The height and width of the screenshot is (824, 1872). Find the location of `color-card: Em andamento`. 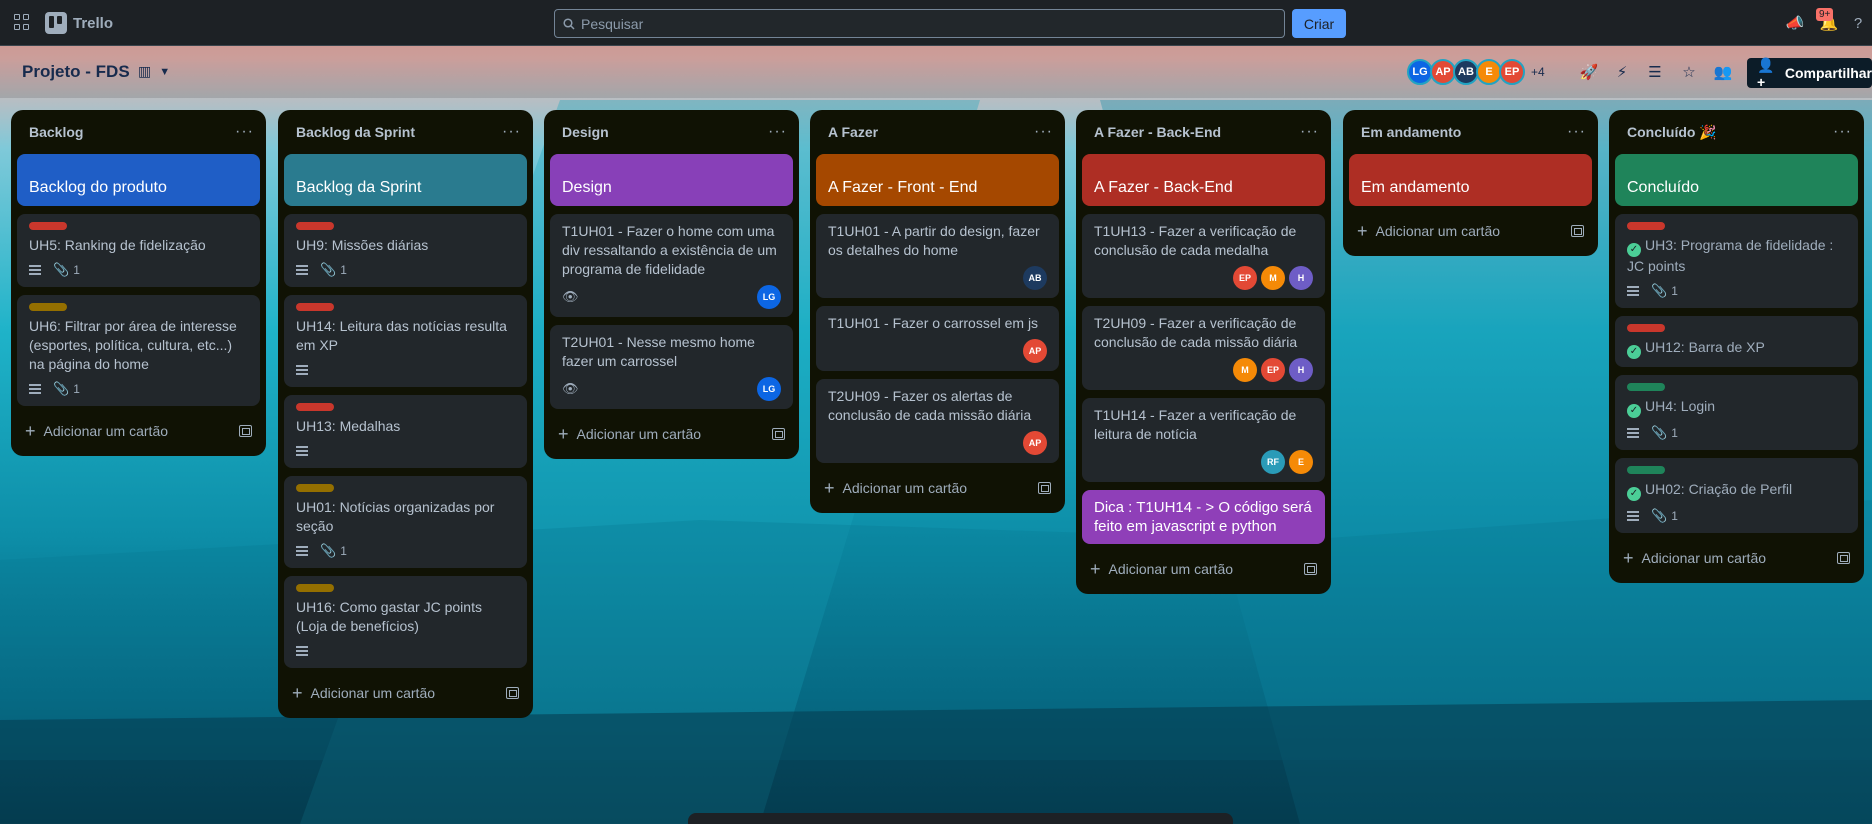

color-card: Em andamento is located at coordinates (1470, 180).